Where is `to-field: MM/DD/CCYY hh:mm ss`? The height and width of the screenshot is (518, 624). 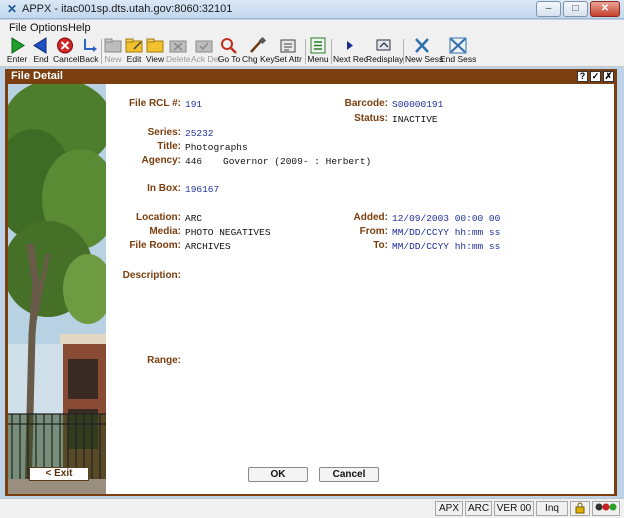 to-field: MM/DD/CCYY hh:mm ss is located at coordinates (446, 246).